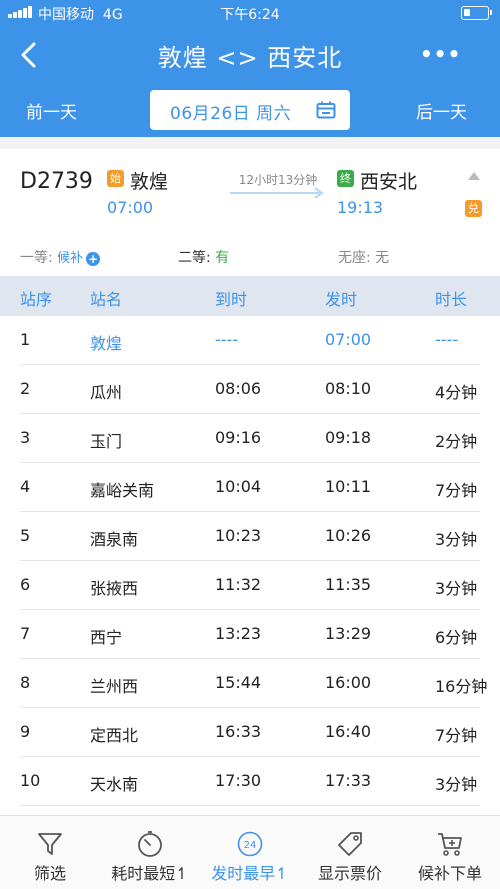 The height and width of the screenshot is (889, 500). What do you see at coordinates (25, 682) in the screenshot?
I see `stop-seq: 8` at bounding box center [25, 682].